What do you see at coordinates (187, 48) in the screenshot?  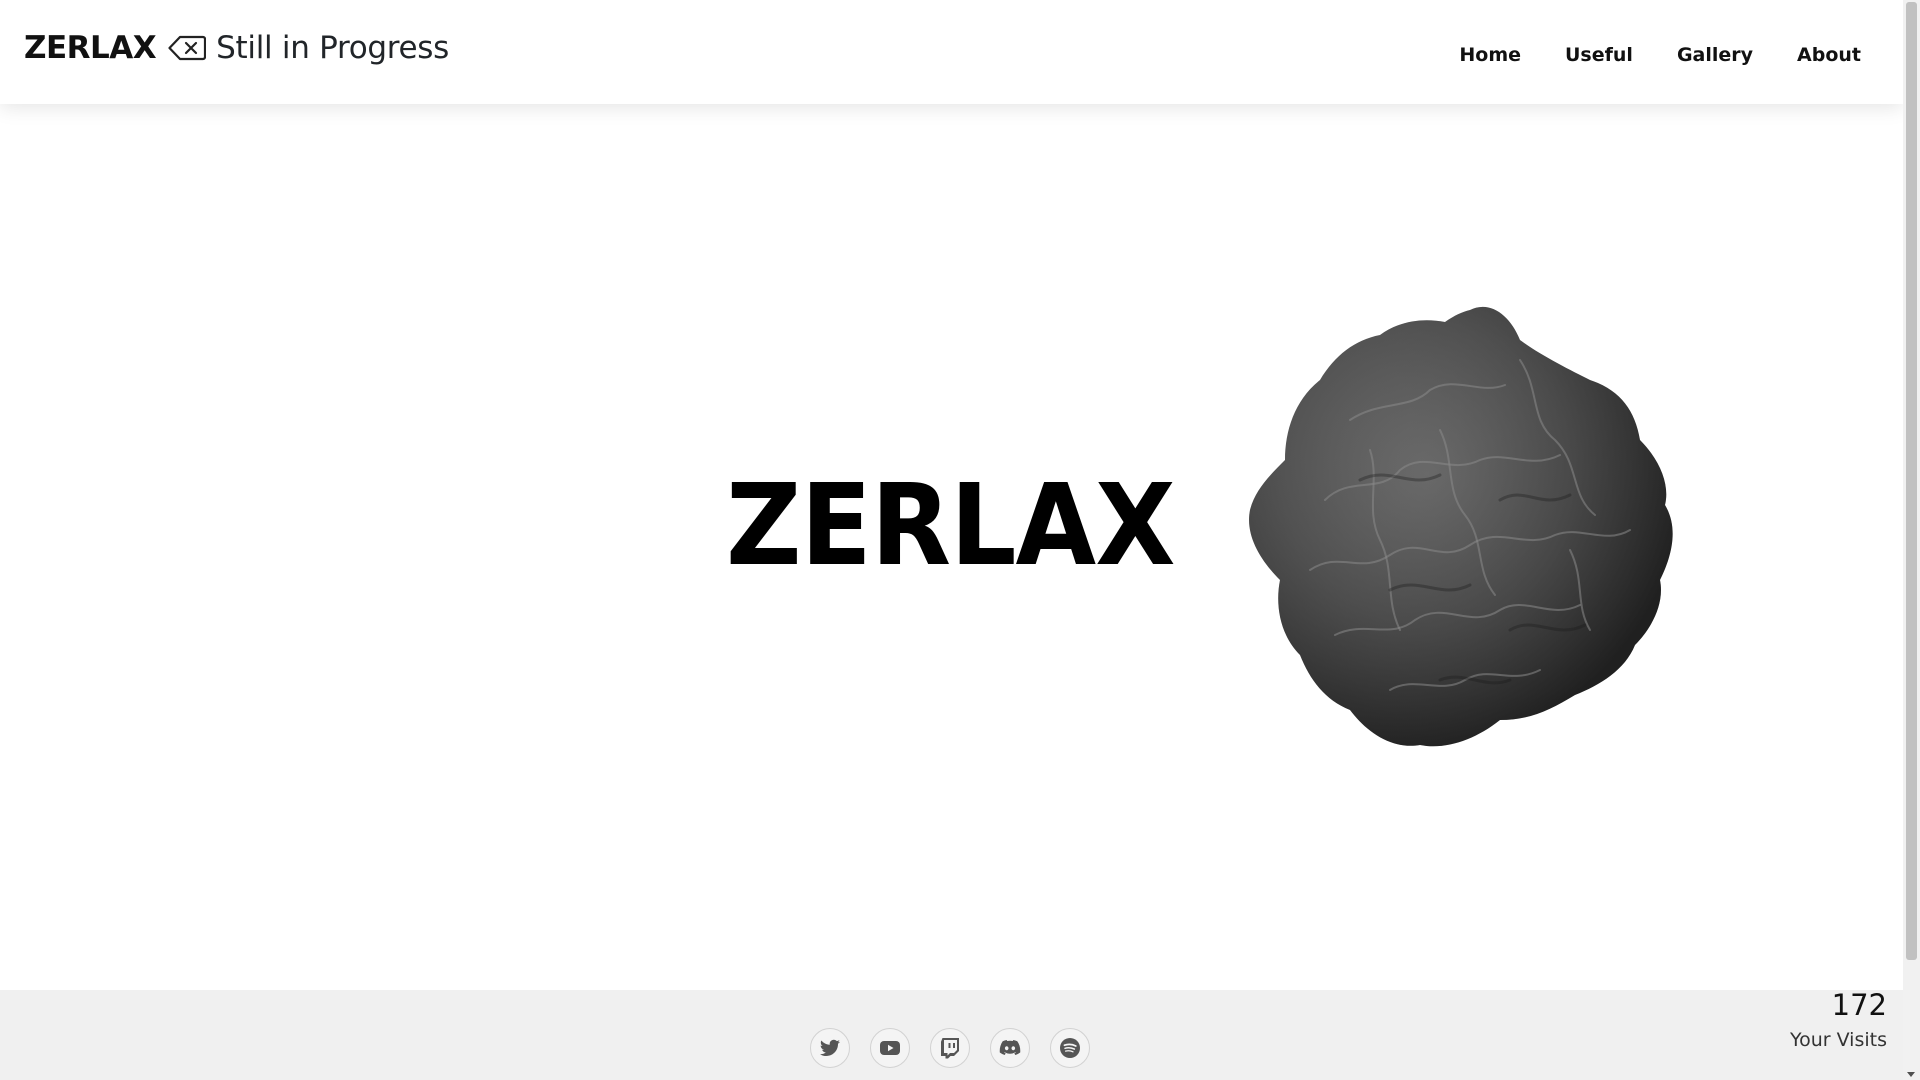 I see `backspace-icon` at bounding box center [187, 48].